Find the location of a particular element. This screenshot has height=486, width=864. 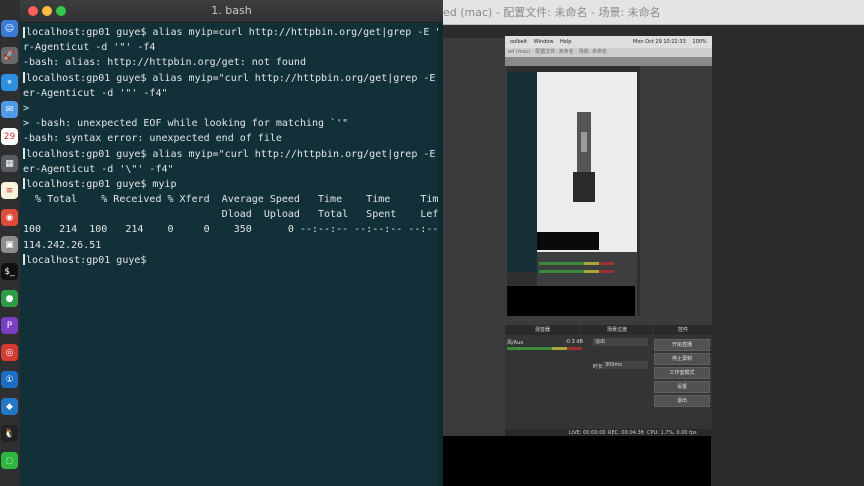

mail-icon: ✉ is located at coordinates (9, 109).